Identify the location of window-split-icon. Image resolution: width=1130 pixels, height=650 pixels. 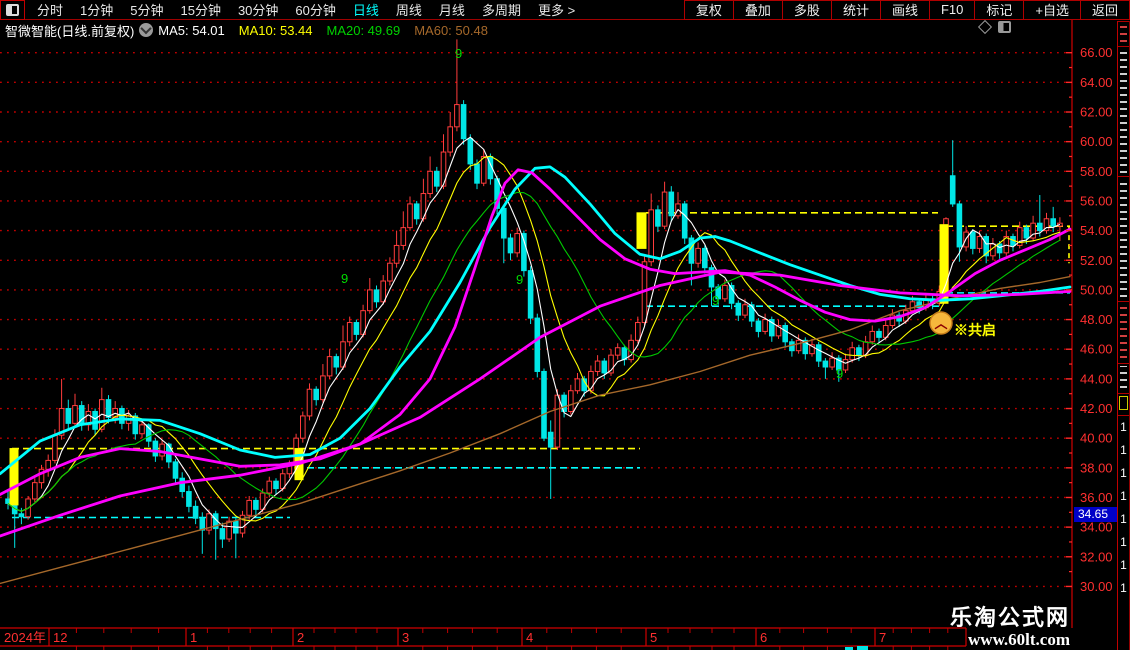
(12, 9).